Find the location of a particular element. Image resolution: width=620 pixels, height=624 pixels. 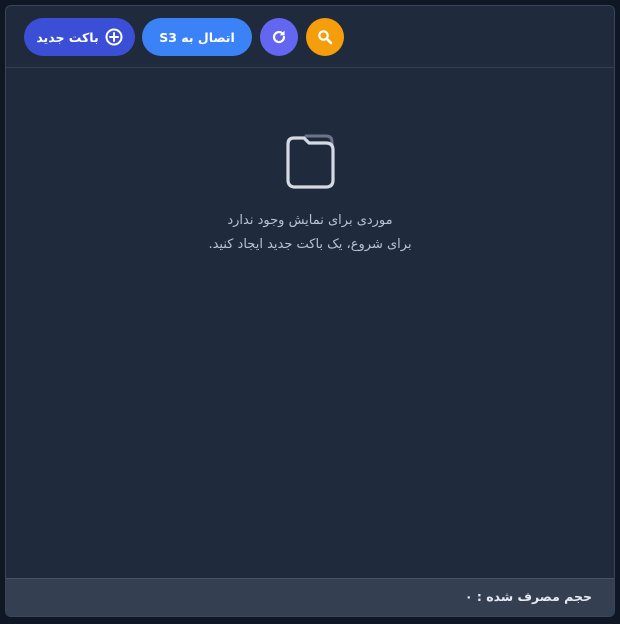

footer: حجم مصرف شده : ۰ is located at coordinates (310, 597).